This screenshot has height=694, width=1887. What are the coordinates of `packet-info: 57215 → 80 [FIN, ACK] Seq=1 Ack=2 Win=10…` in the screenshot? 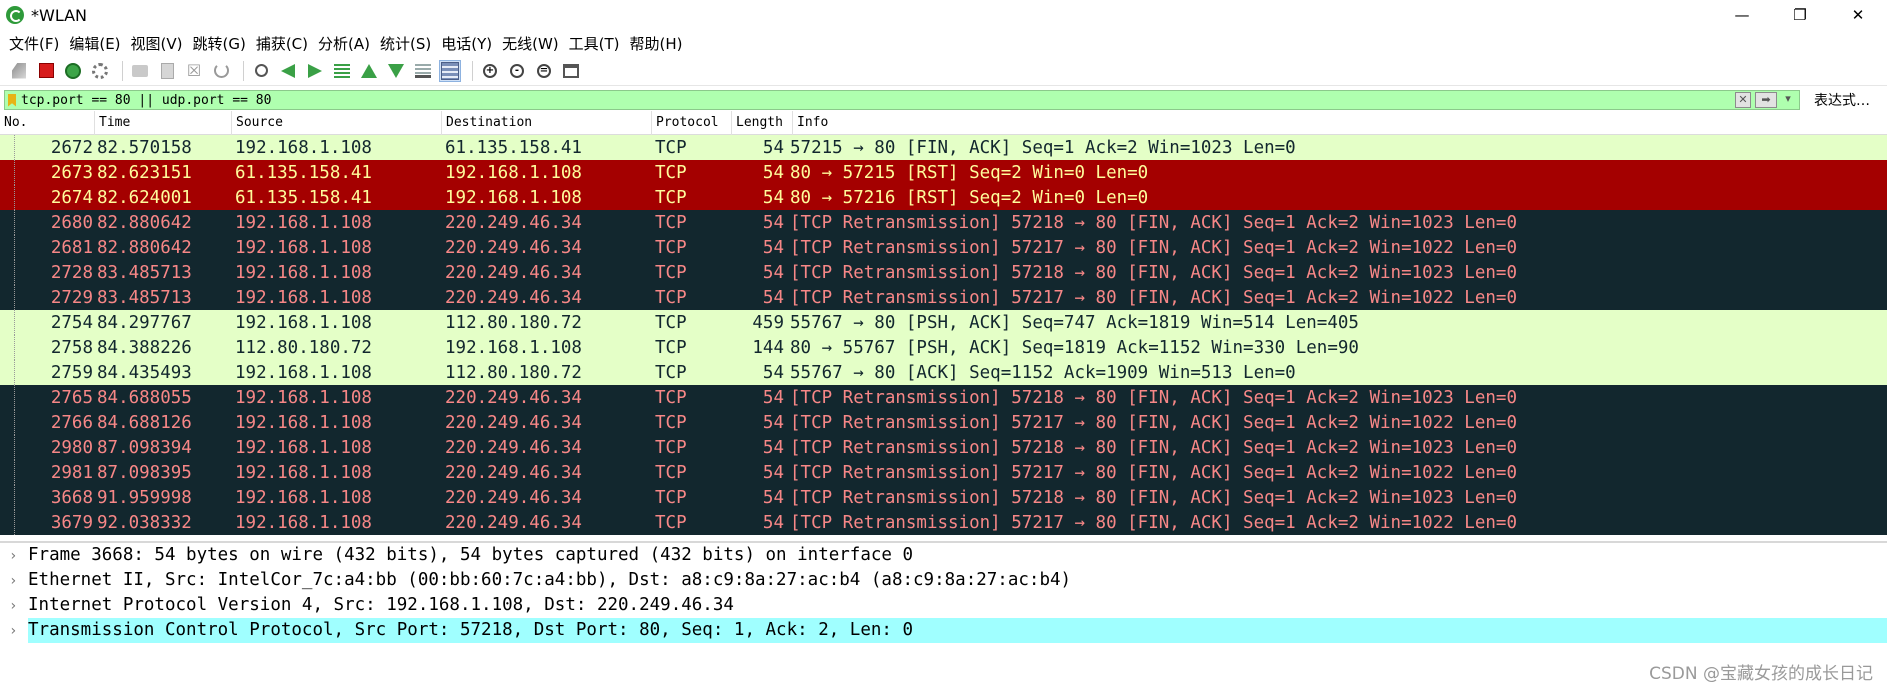 It's located at (1043, 147).